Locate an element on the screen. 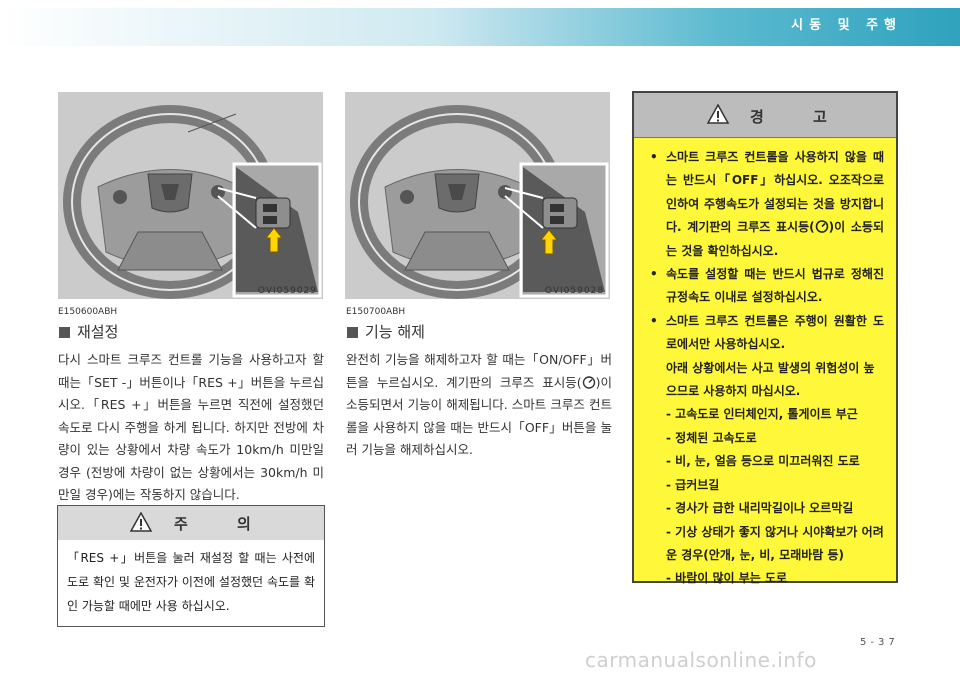  warning-sub-item: - 급커브길 is located at coordinates (693, 484).